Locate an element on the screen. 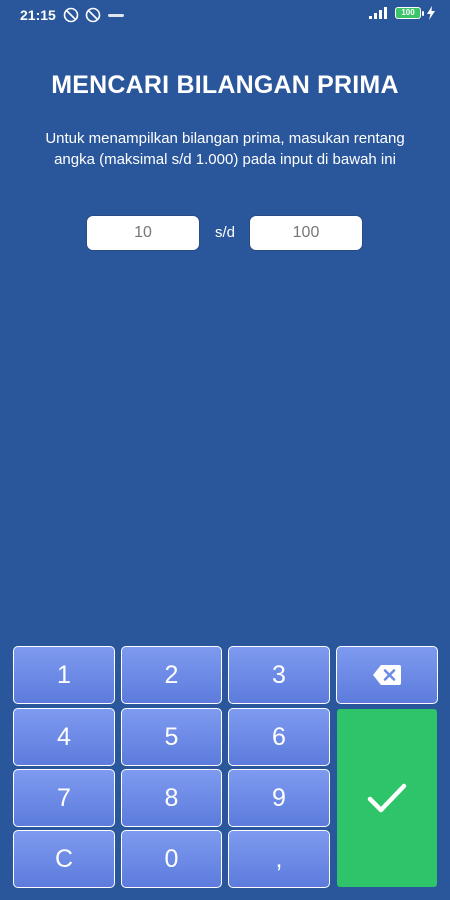  comma-button: , is located at coordinates (279, 859).